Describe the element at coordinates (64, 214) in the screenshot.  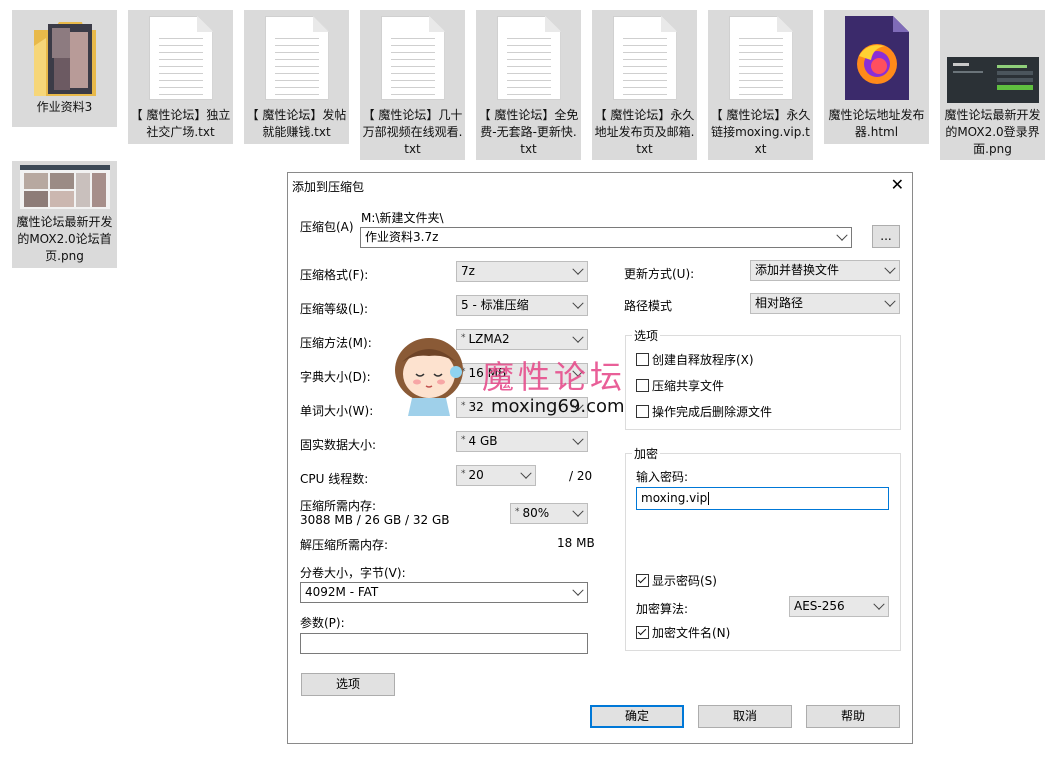
I see `desktop-file-png: 魔性论坛最新开发的MOX2.0论坛首页.png` at that location.